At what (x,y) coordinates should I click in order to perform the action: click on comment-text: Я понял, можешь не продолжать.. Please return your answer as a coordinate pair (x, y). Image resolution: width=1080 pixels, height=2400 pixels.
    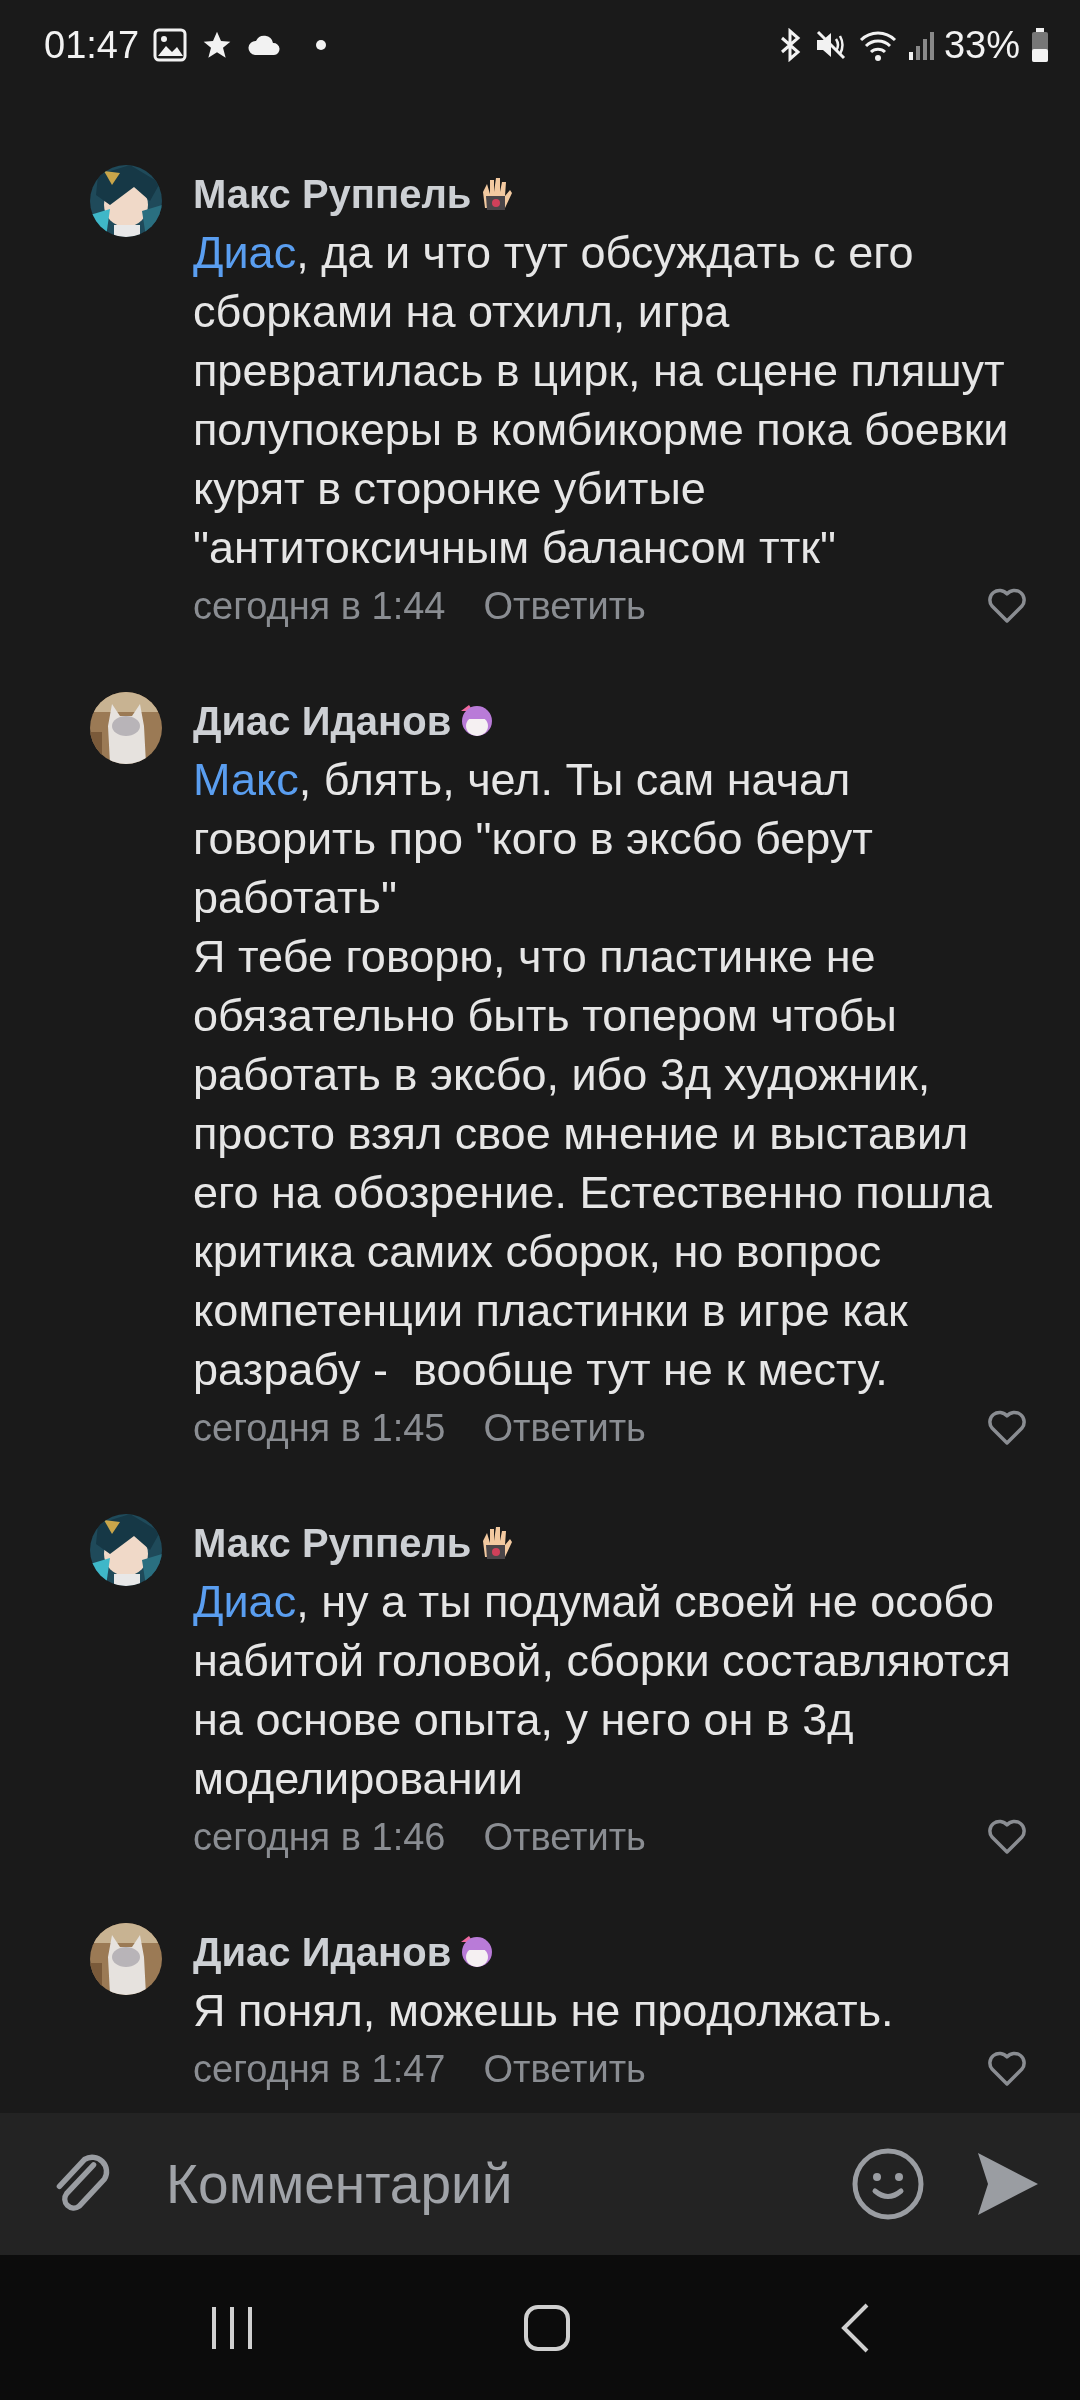
    Looking at the image, I should click on (544, 2011).